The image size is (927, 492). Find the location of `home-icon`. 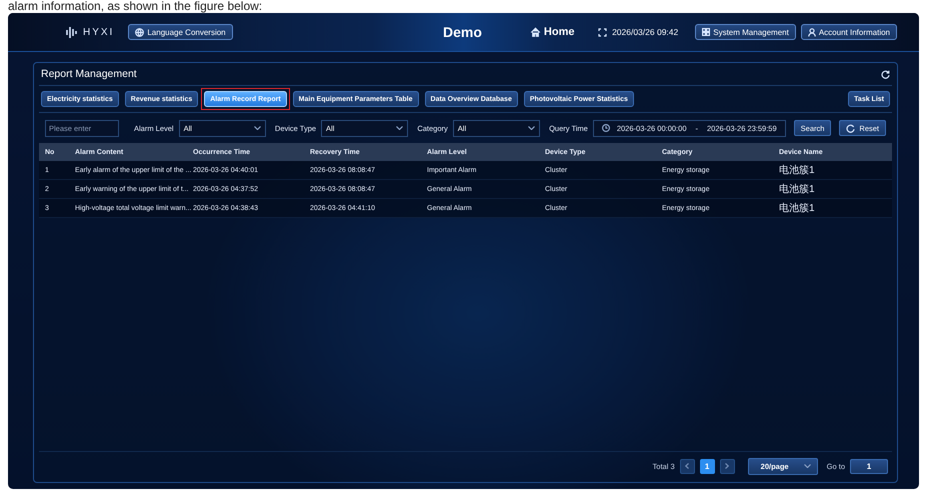

home-icon is located at coordinates (535, 32).